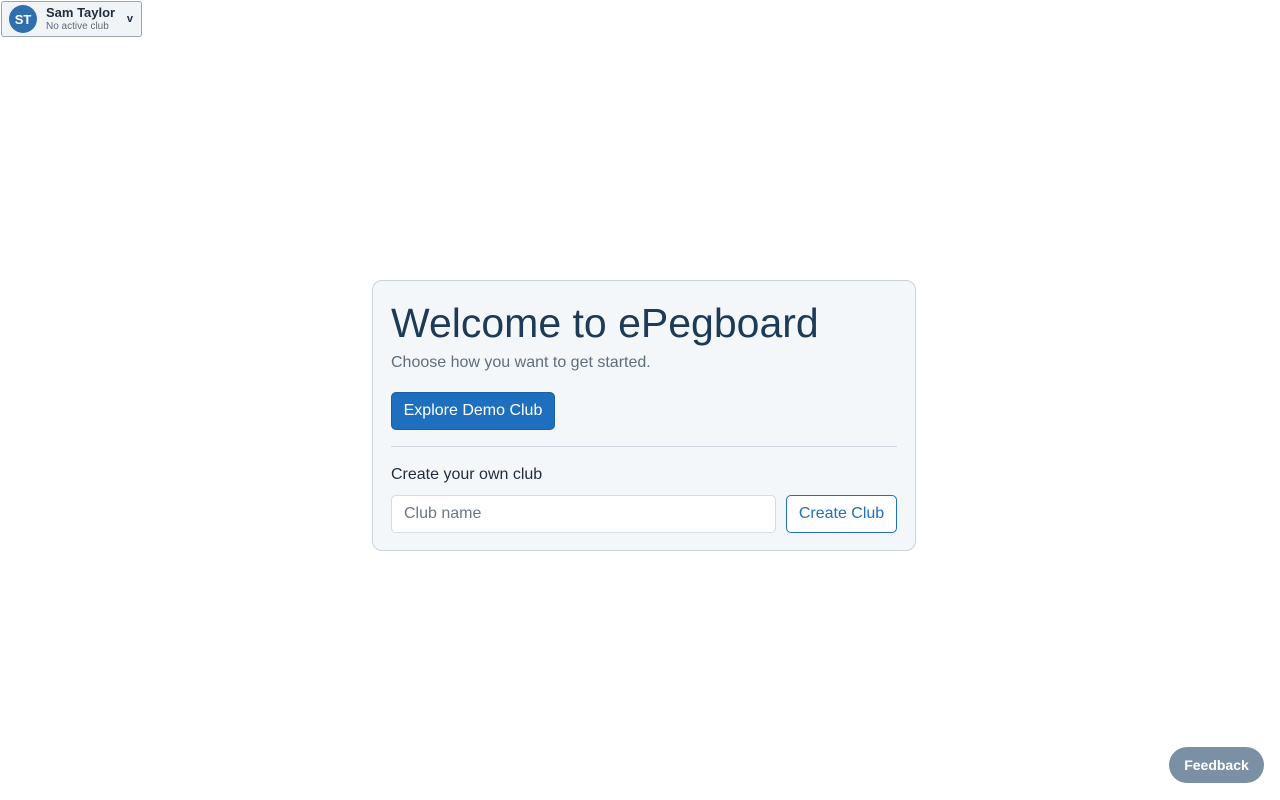  What do you see at coordinates (521, 362) in the screenshot?
I see `page-subtitle: Choose how you want to get started.` at bounding box center [521, 362].